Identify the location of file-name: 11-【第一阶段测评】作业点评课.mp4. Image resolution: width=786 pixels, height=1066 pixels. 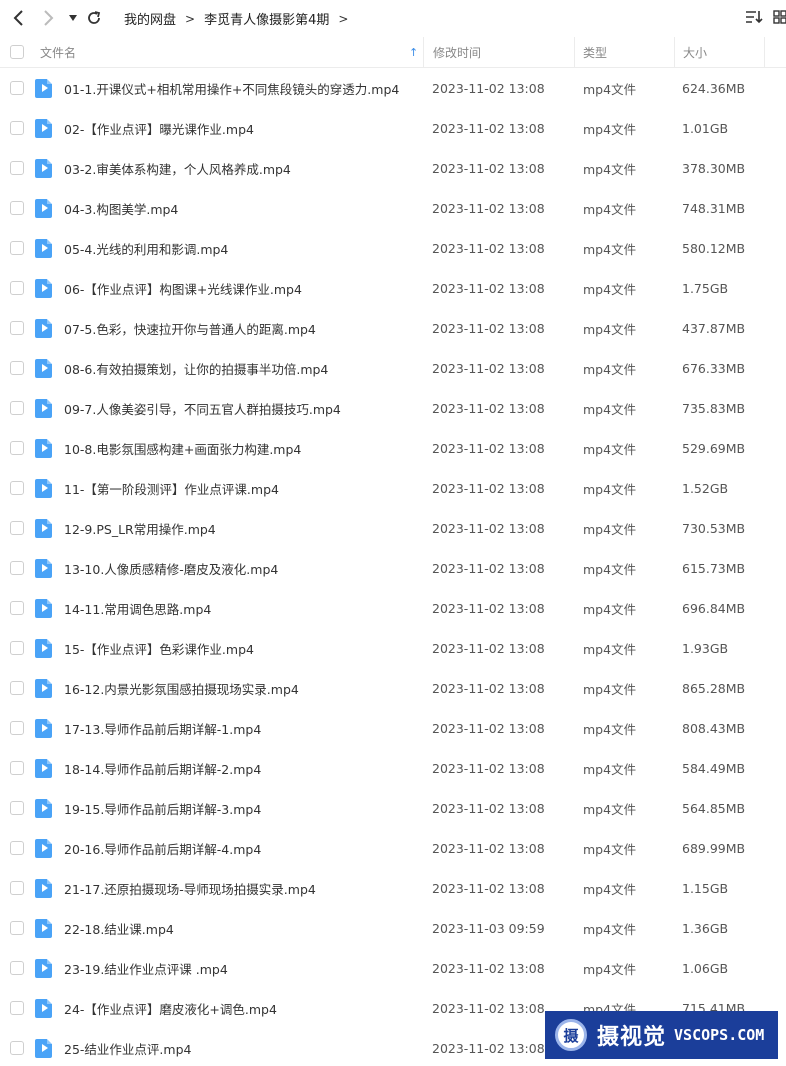
(171, 488).